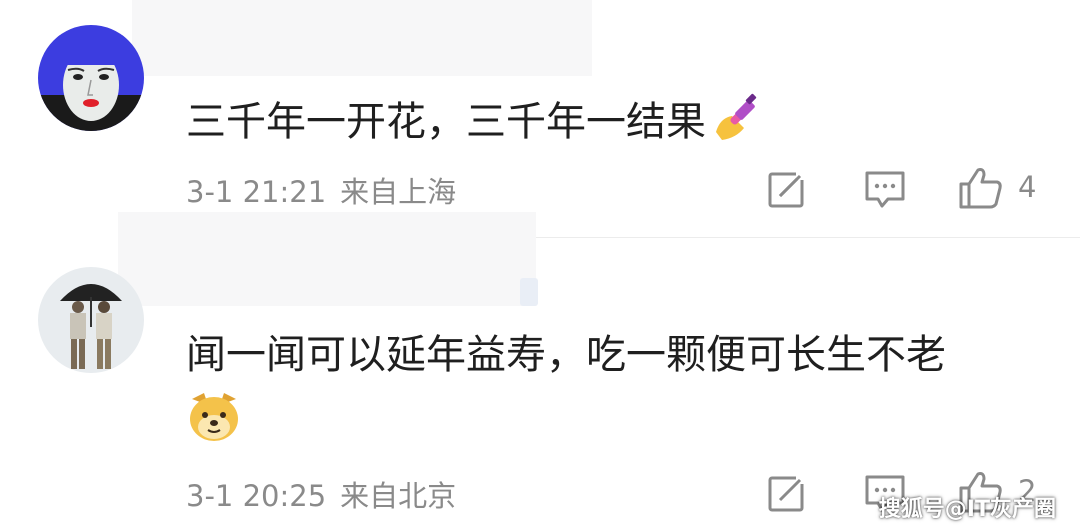 Image resolution: width=1080 pixels, height=531 pixels. Describe the element at coordinates (529, 292) in the screenshot. I see `badge-icon` at that location.